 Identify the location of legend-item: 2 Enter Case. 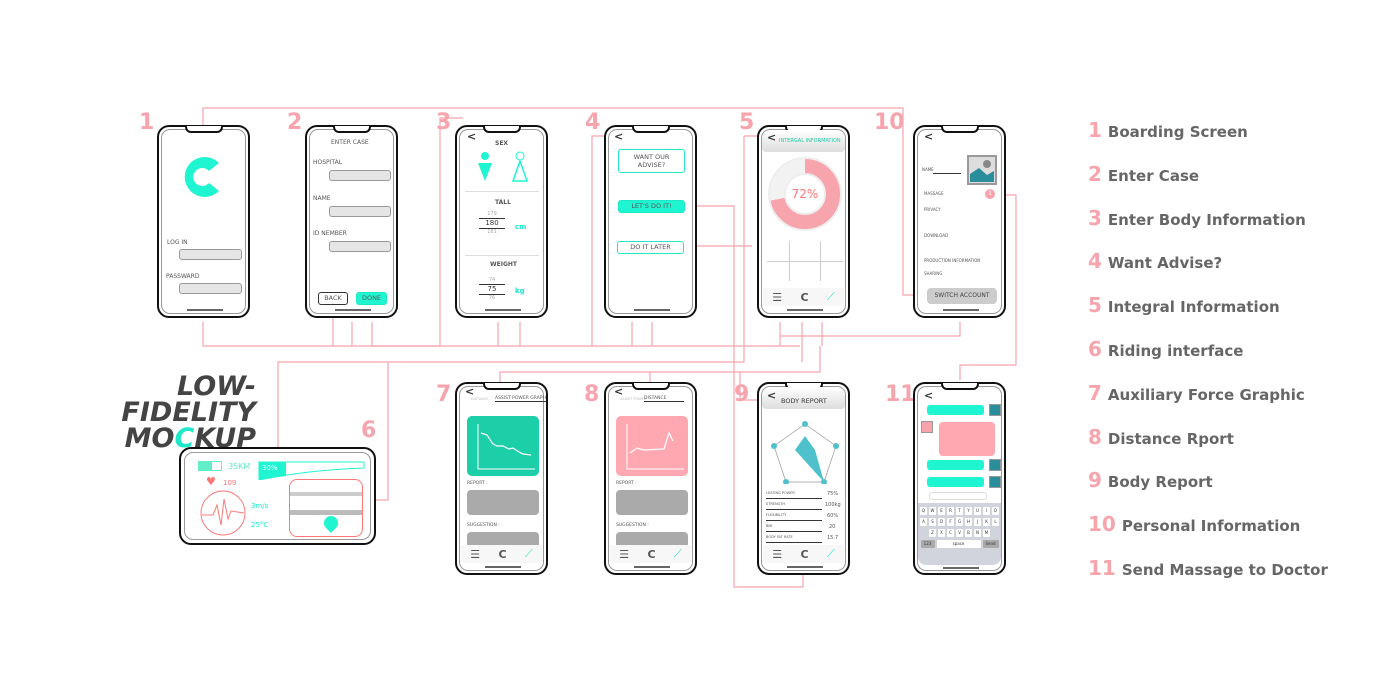
(1144, 173).